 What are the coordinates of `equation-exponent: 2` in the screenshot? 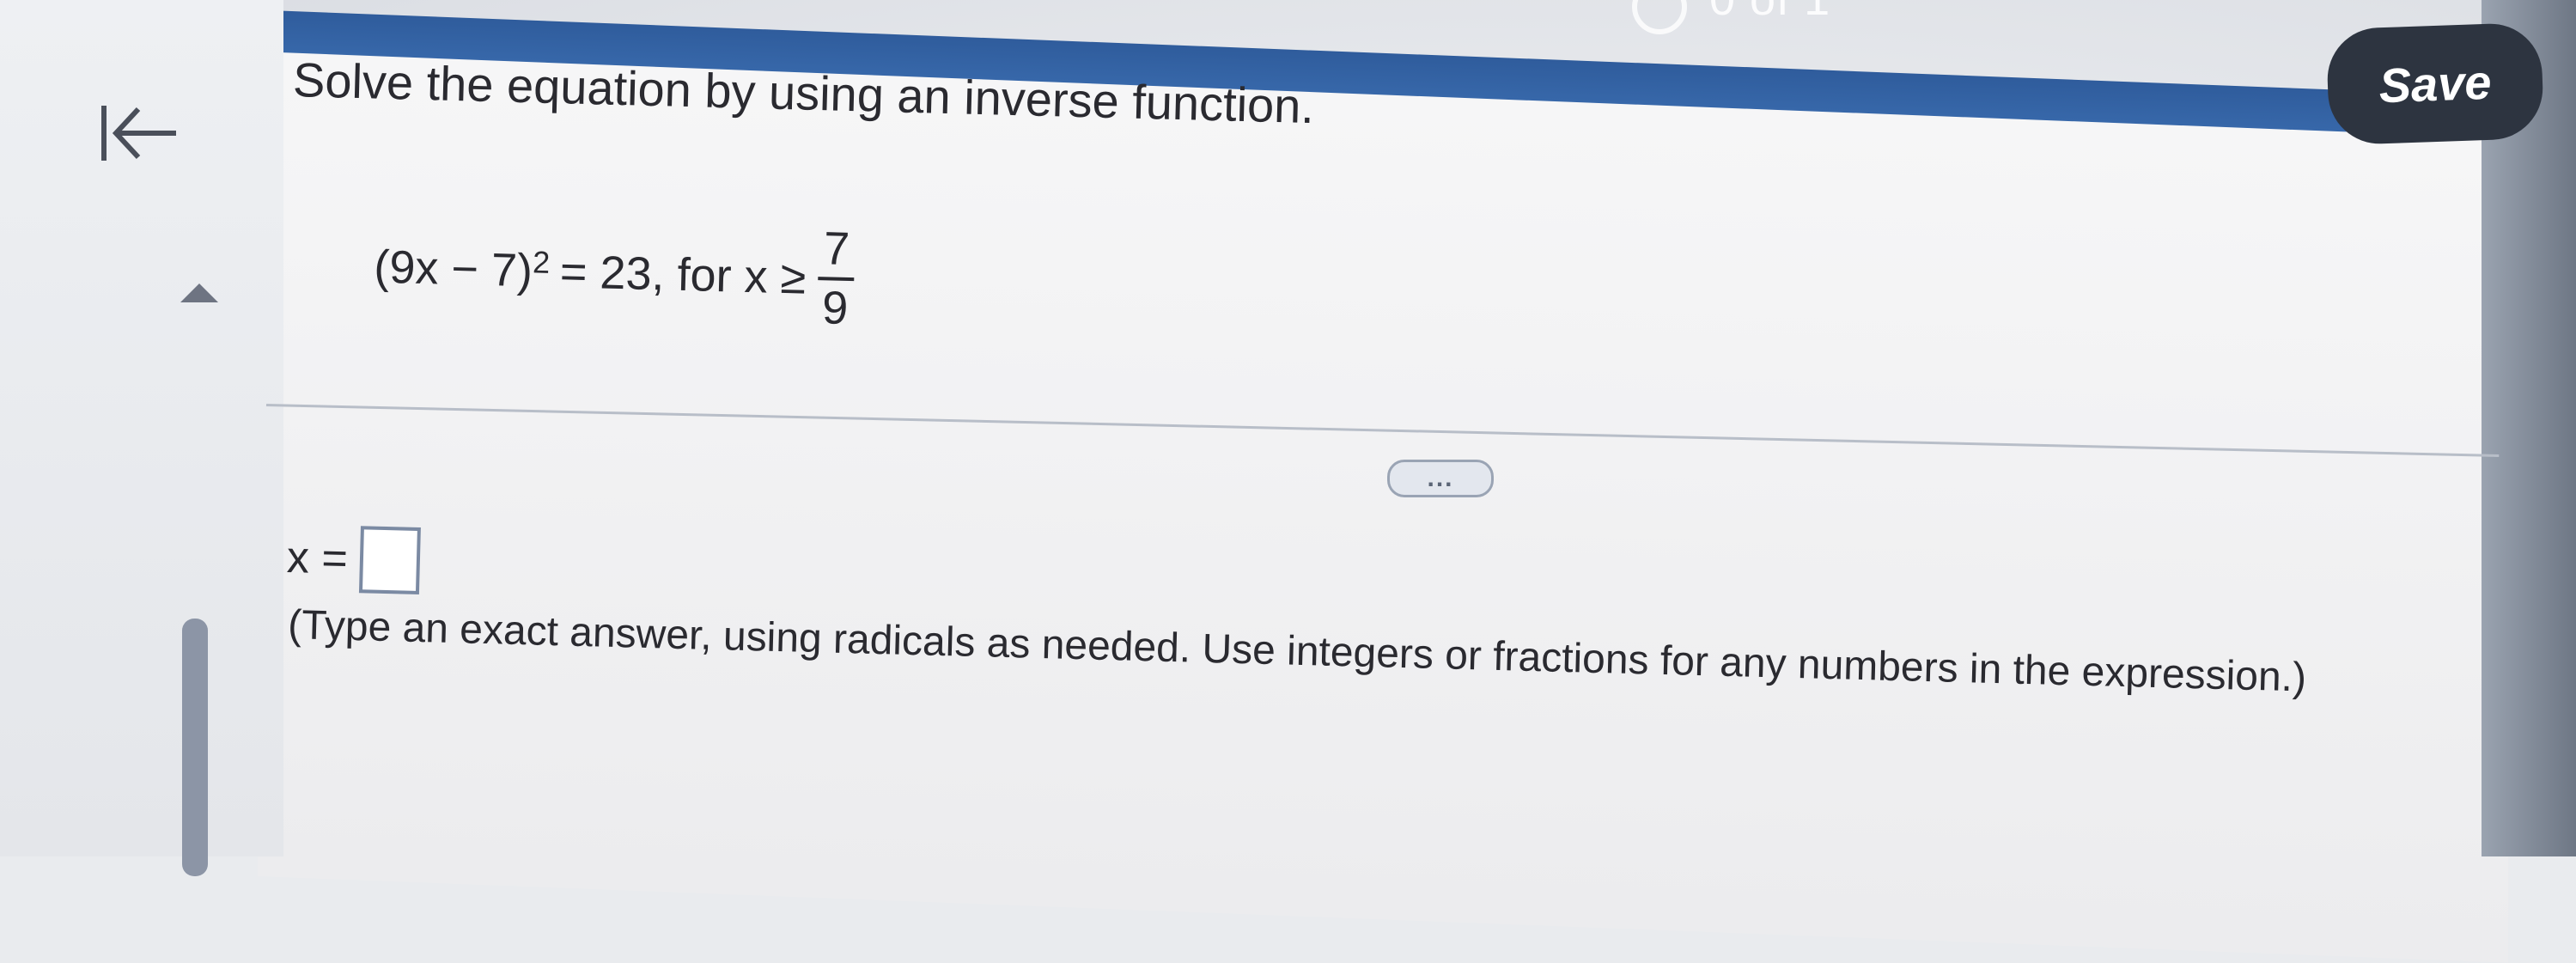 It's located at (541, 262).